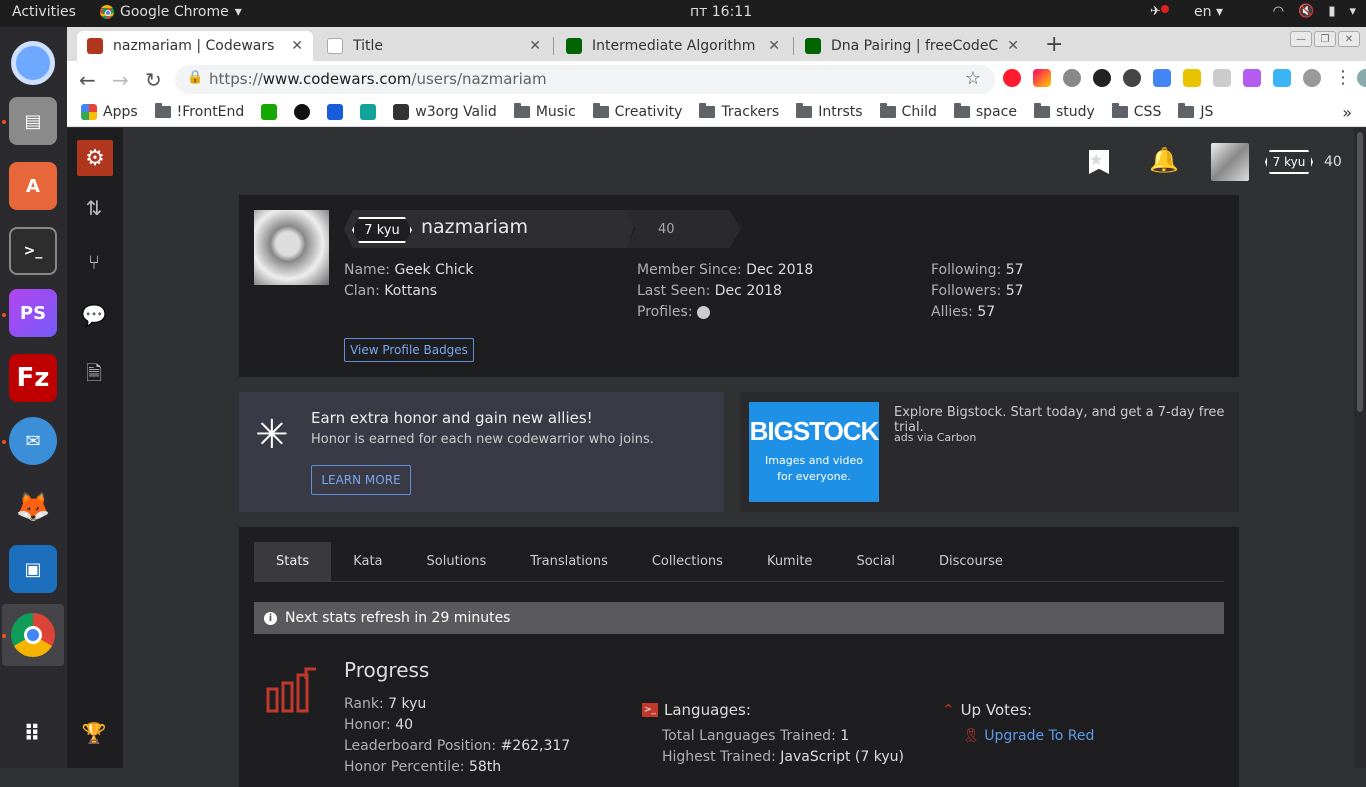 This screenshot has height=787, width=1366. Describe the element at coordinates (1132, 78) in the screenshot. I see `refresh-extension-icon` at that location.